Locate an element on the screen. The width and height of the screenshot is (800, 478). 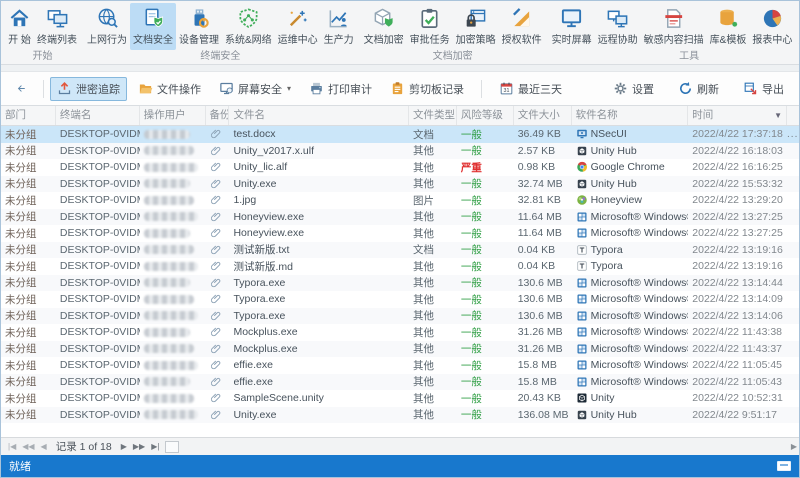
cell-file-name: Mockplus.exe is located at coordinates (265, 332).